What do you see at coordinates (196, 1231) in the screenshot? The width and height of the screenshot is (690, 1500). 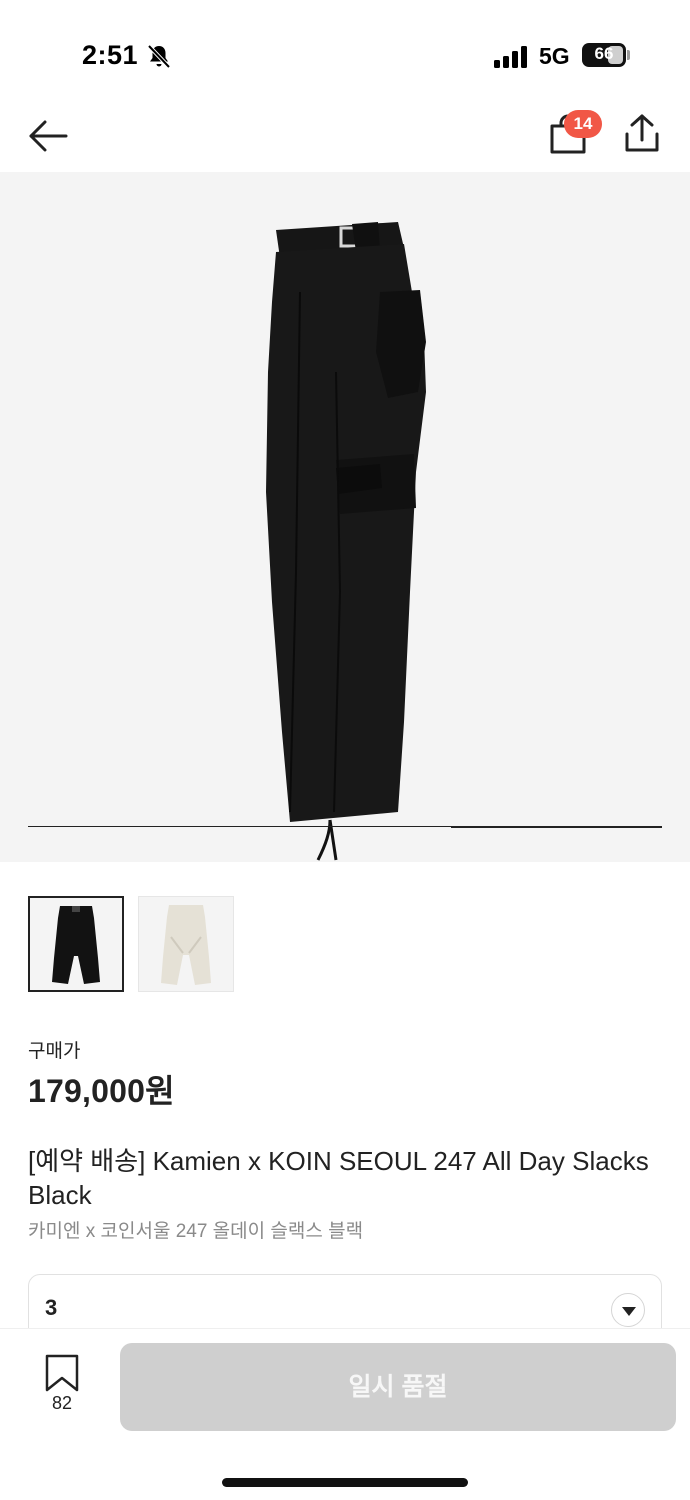 I see `product-subtitle: 카미엔 x 코인서울 247 올데이 슬랙스 블랙` at bounding box center [196, 1231].